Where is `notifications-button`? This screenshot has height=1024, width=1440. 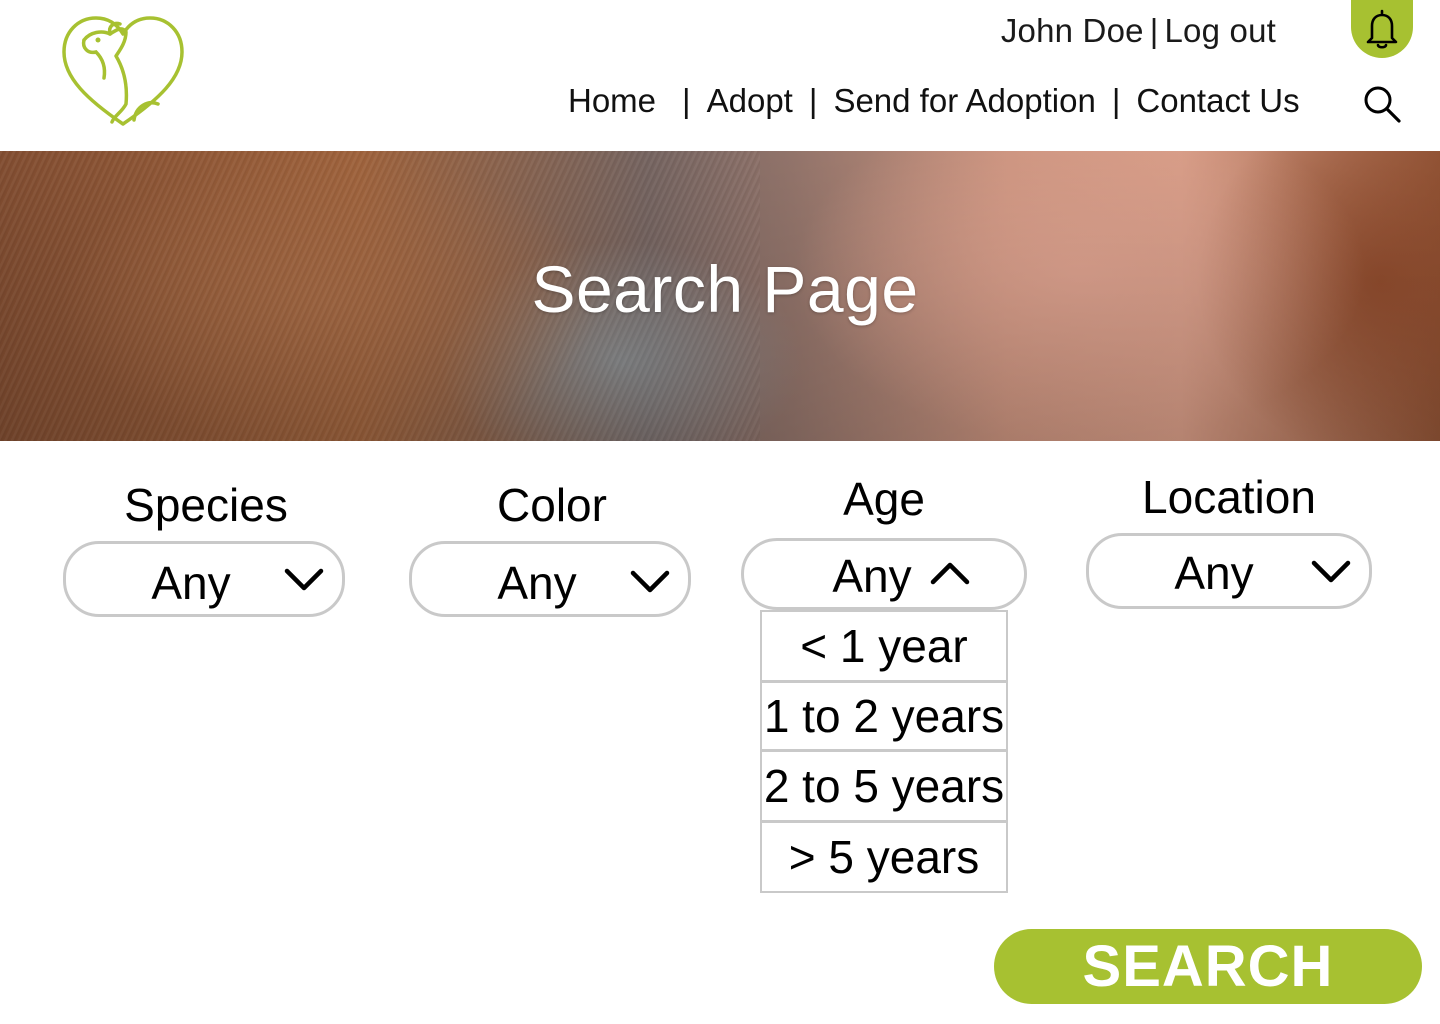 notifications-button is located at coordinates (1382, 29).